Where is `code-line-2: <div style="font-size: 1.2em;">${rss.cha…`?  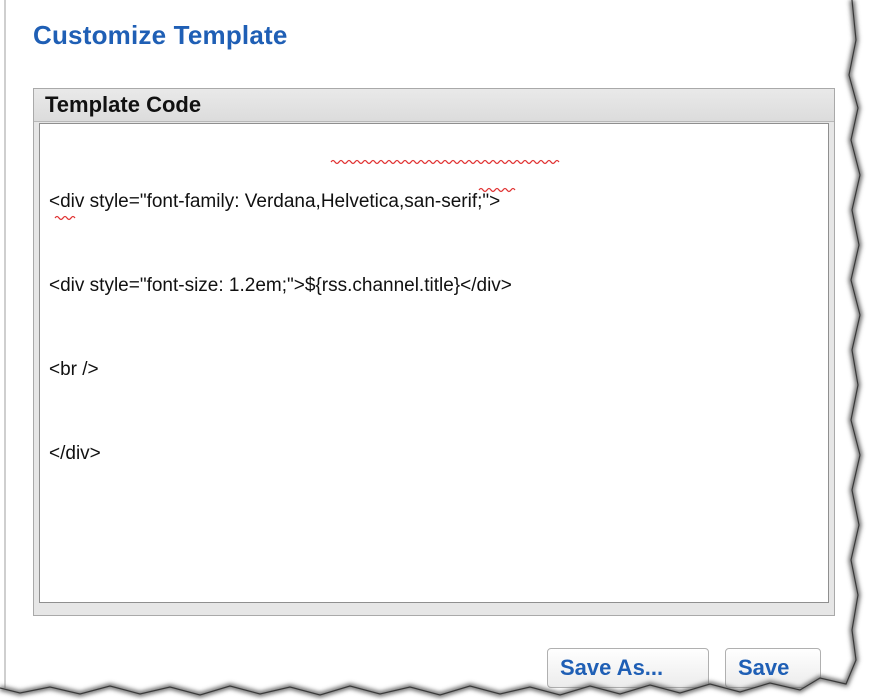 code-line-2: <div style="font-size: 1.2em;">${rss.cha… is located at coordinates (280, 285).